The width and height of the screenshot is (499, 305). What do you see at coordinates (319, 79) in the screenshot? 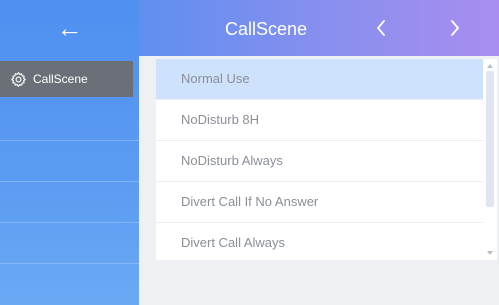
I see `list-item-normal-use: Normal Use` at bounding box center [319, 79].